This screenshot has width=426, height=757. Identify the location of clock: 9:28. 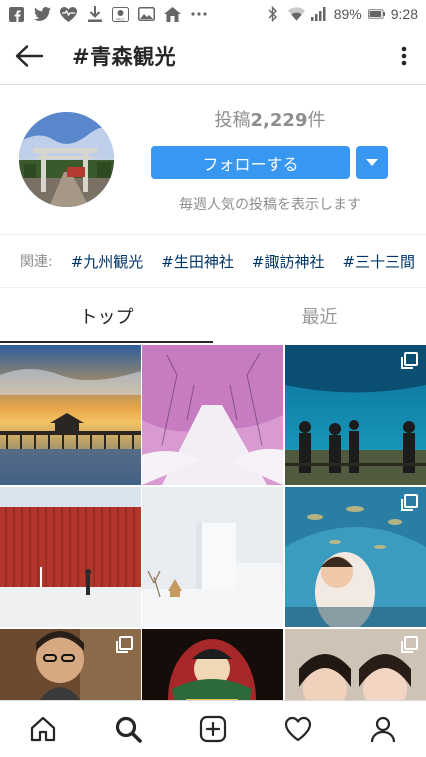
(404, 14).